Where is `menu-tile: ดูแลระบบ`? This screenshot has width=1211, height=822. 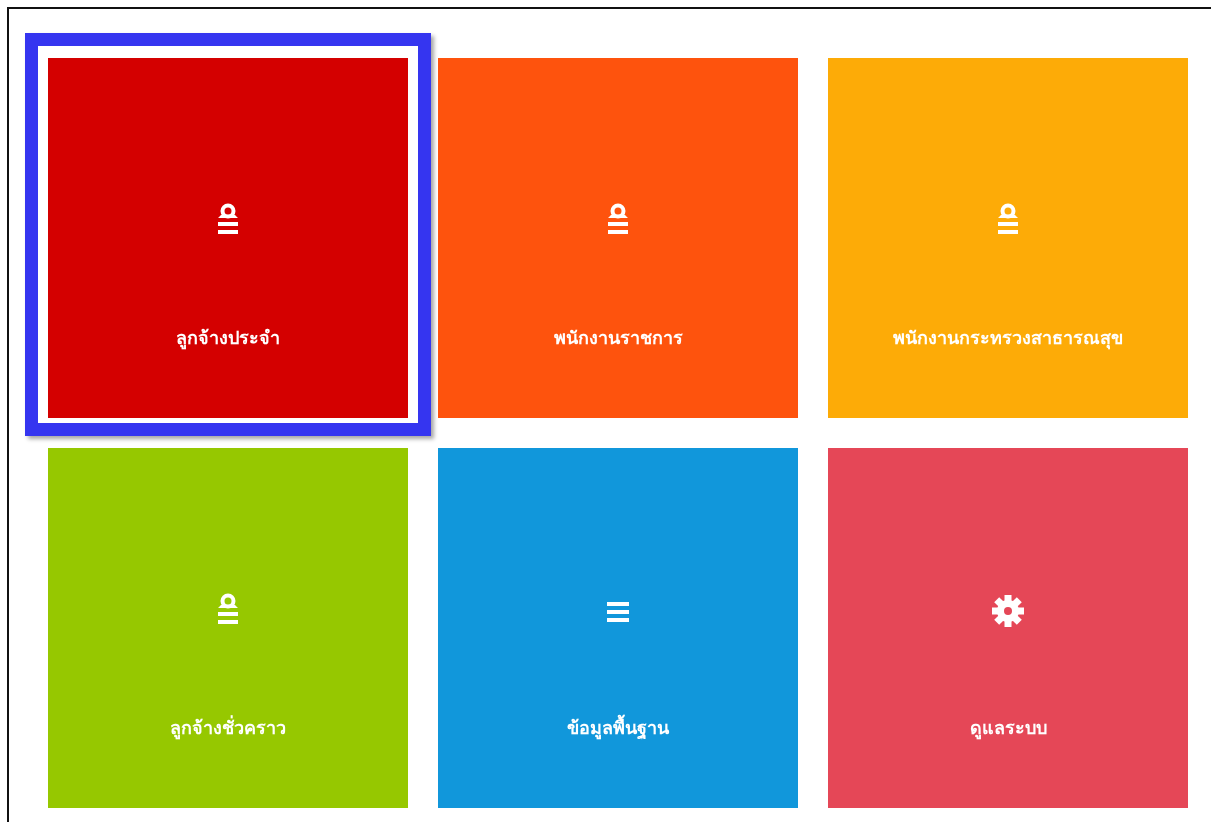
menu-tile: ดูแลระบบ is located at coordinates (1008, 628).